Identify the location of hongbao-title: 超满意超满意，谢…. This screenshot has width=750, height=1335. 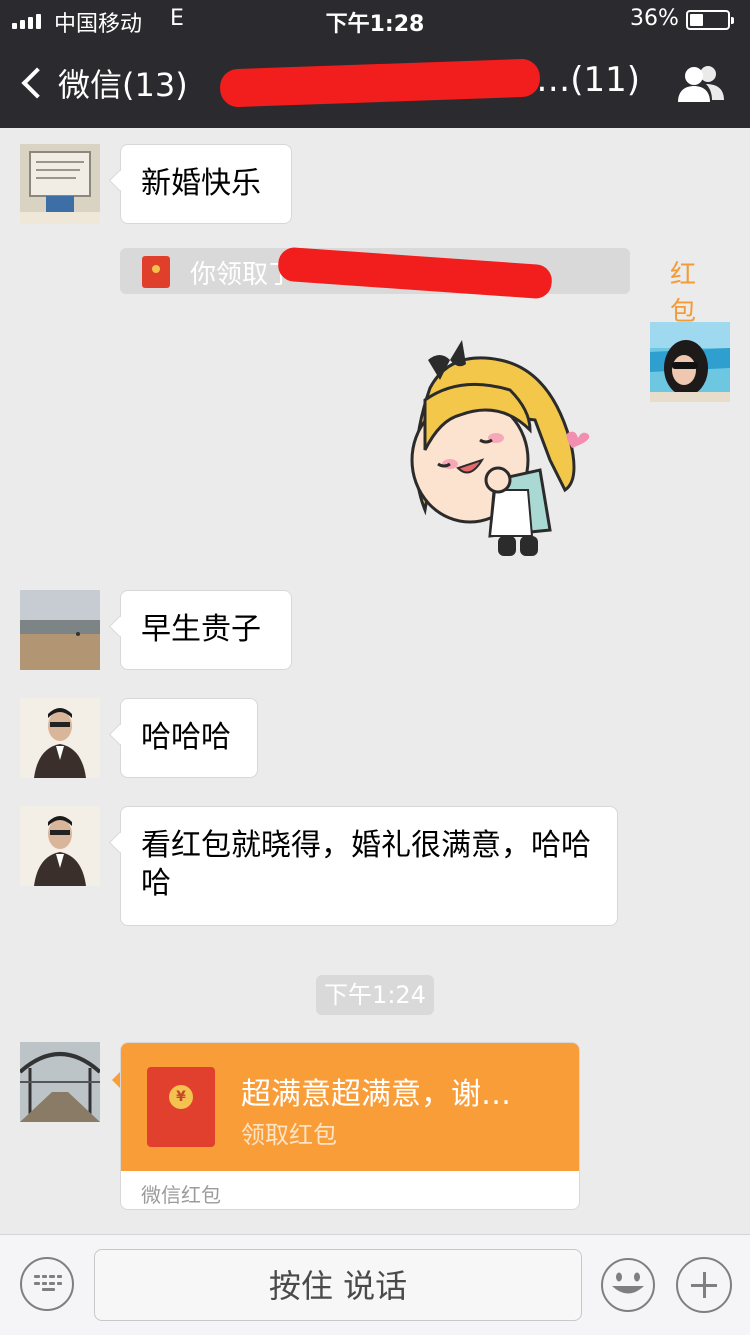
(376, 1094).